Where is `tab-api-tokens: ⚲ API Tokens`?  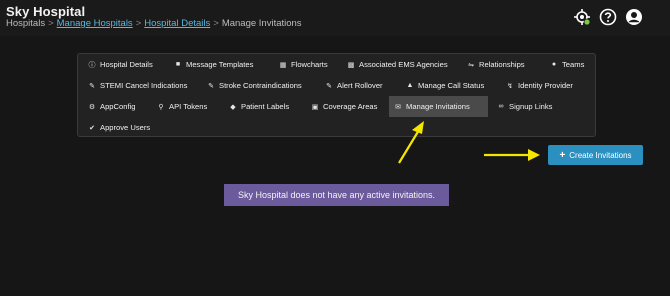 tab-api-tokens: ⚲ API Tokens is located at coordinates (181, 106).